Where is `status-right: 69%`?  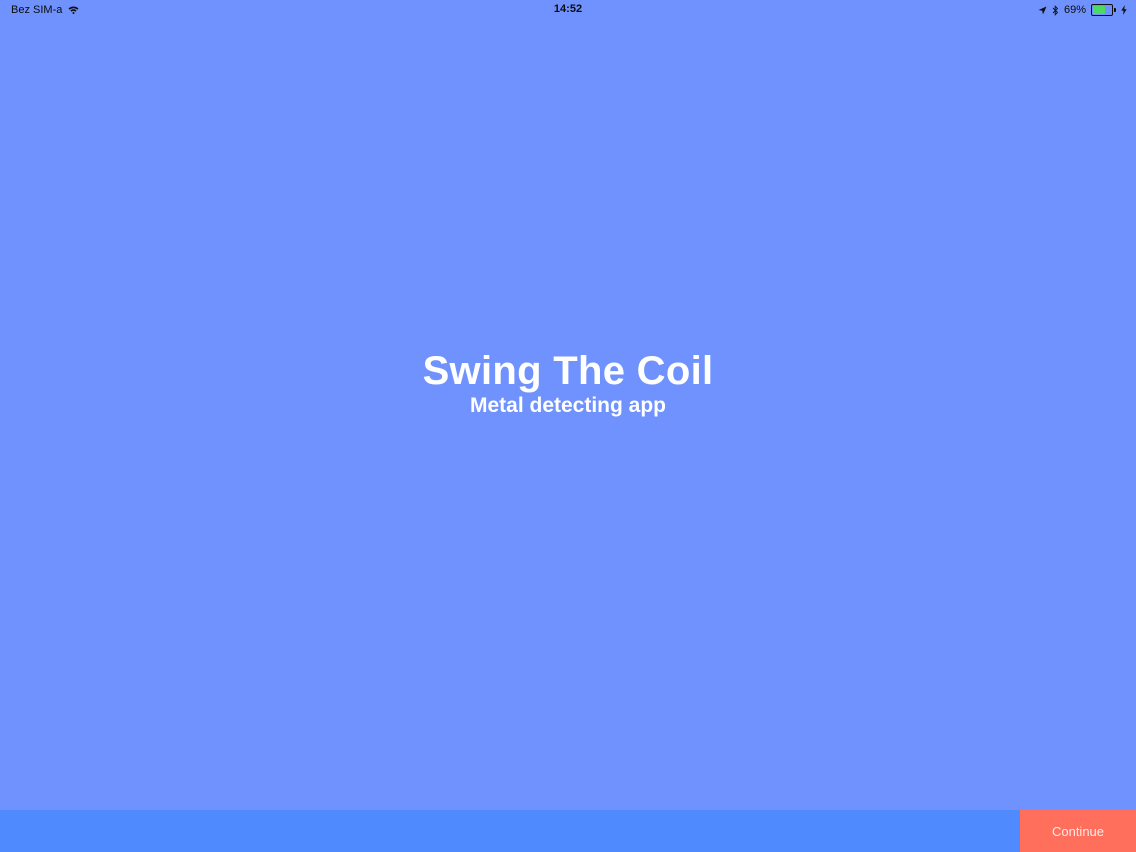
status-right: 69% is located at coordinates (1082, 10).